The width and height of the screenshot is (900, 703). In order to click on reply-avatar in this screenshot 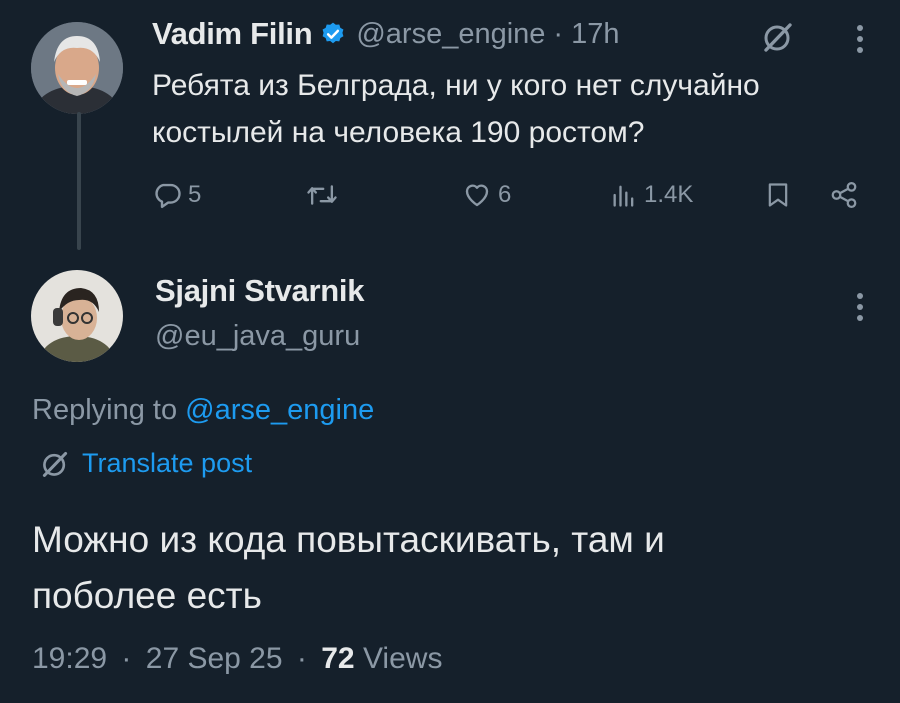, I will do `click(77, 316)`.